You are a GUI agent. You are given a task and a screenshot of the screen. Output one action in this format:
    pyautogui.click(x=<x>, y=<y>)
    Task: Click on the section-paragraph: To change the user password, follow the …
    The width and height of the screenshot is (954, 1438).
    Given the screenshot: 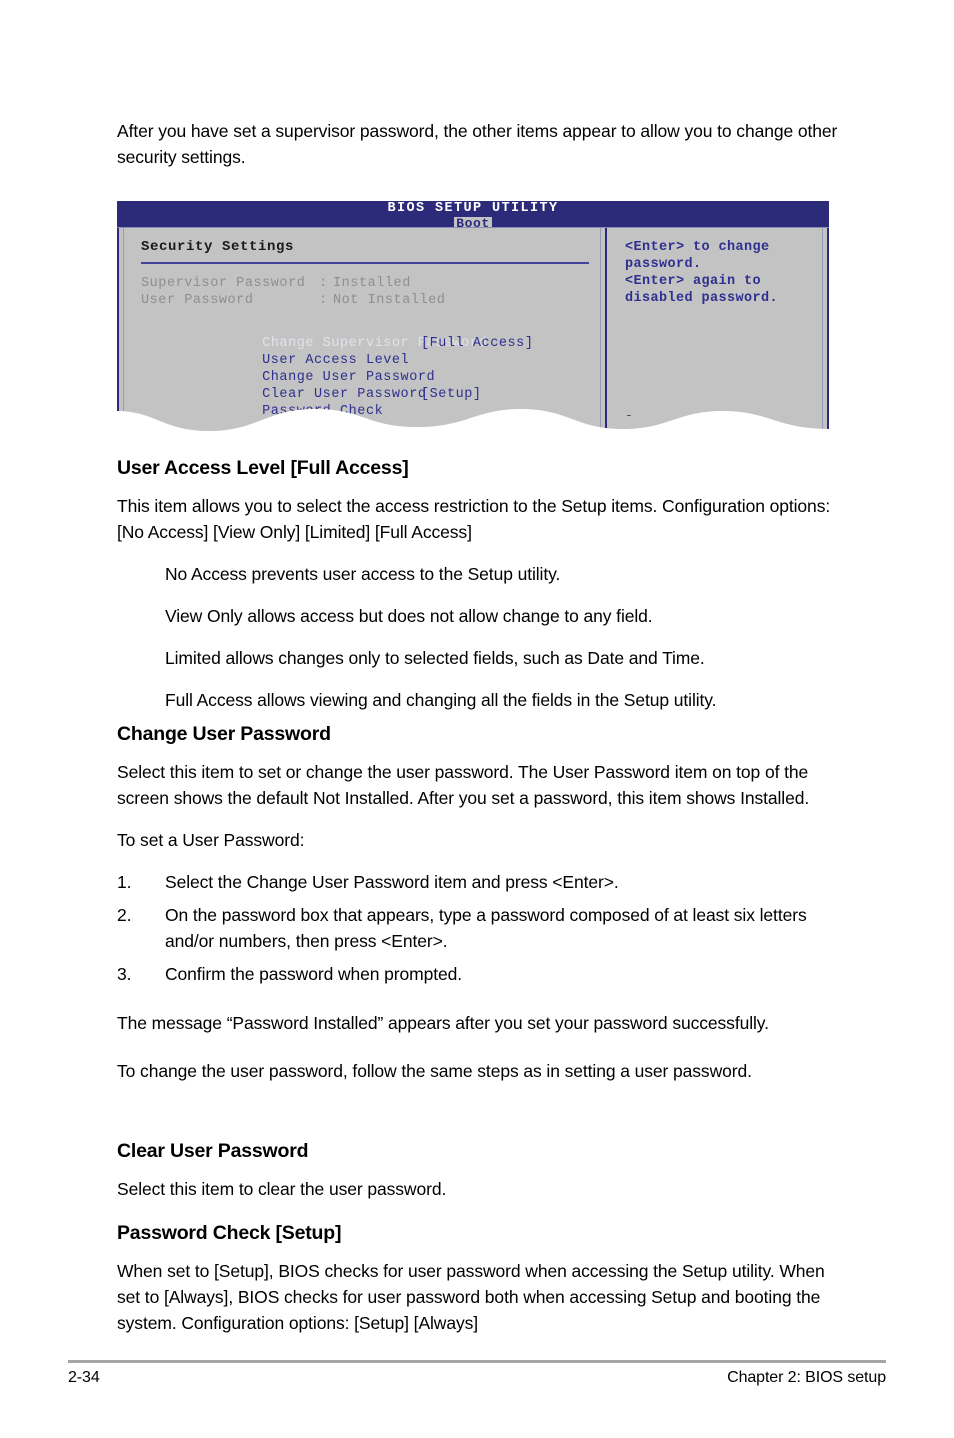 What is the action you would take?
    pyautogui.click(x=434, y=1071)
    